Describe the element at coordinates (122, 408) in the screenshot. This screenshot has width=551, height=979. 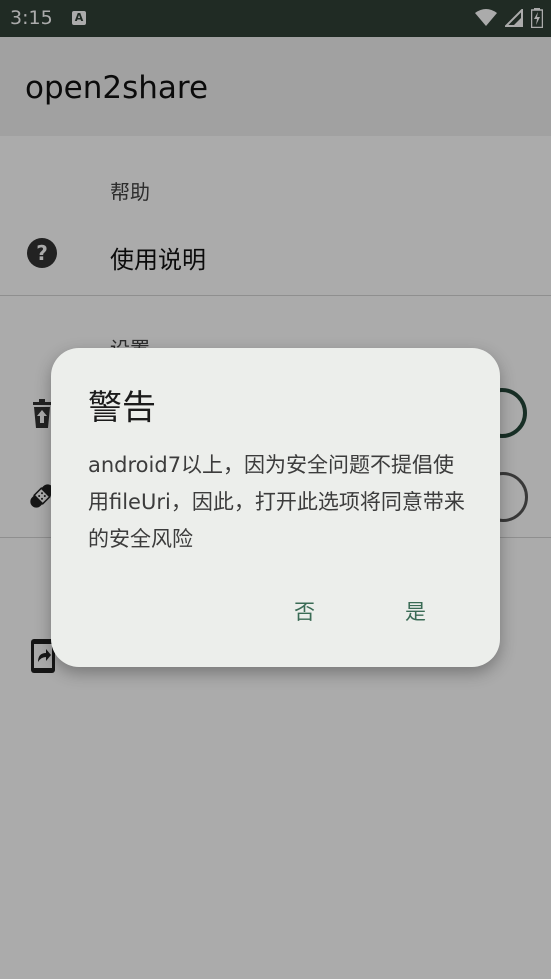
I see `dialog-title: 警告` at that location.